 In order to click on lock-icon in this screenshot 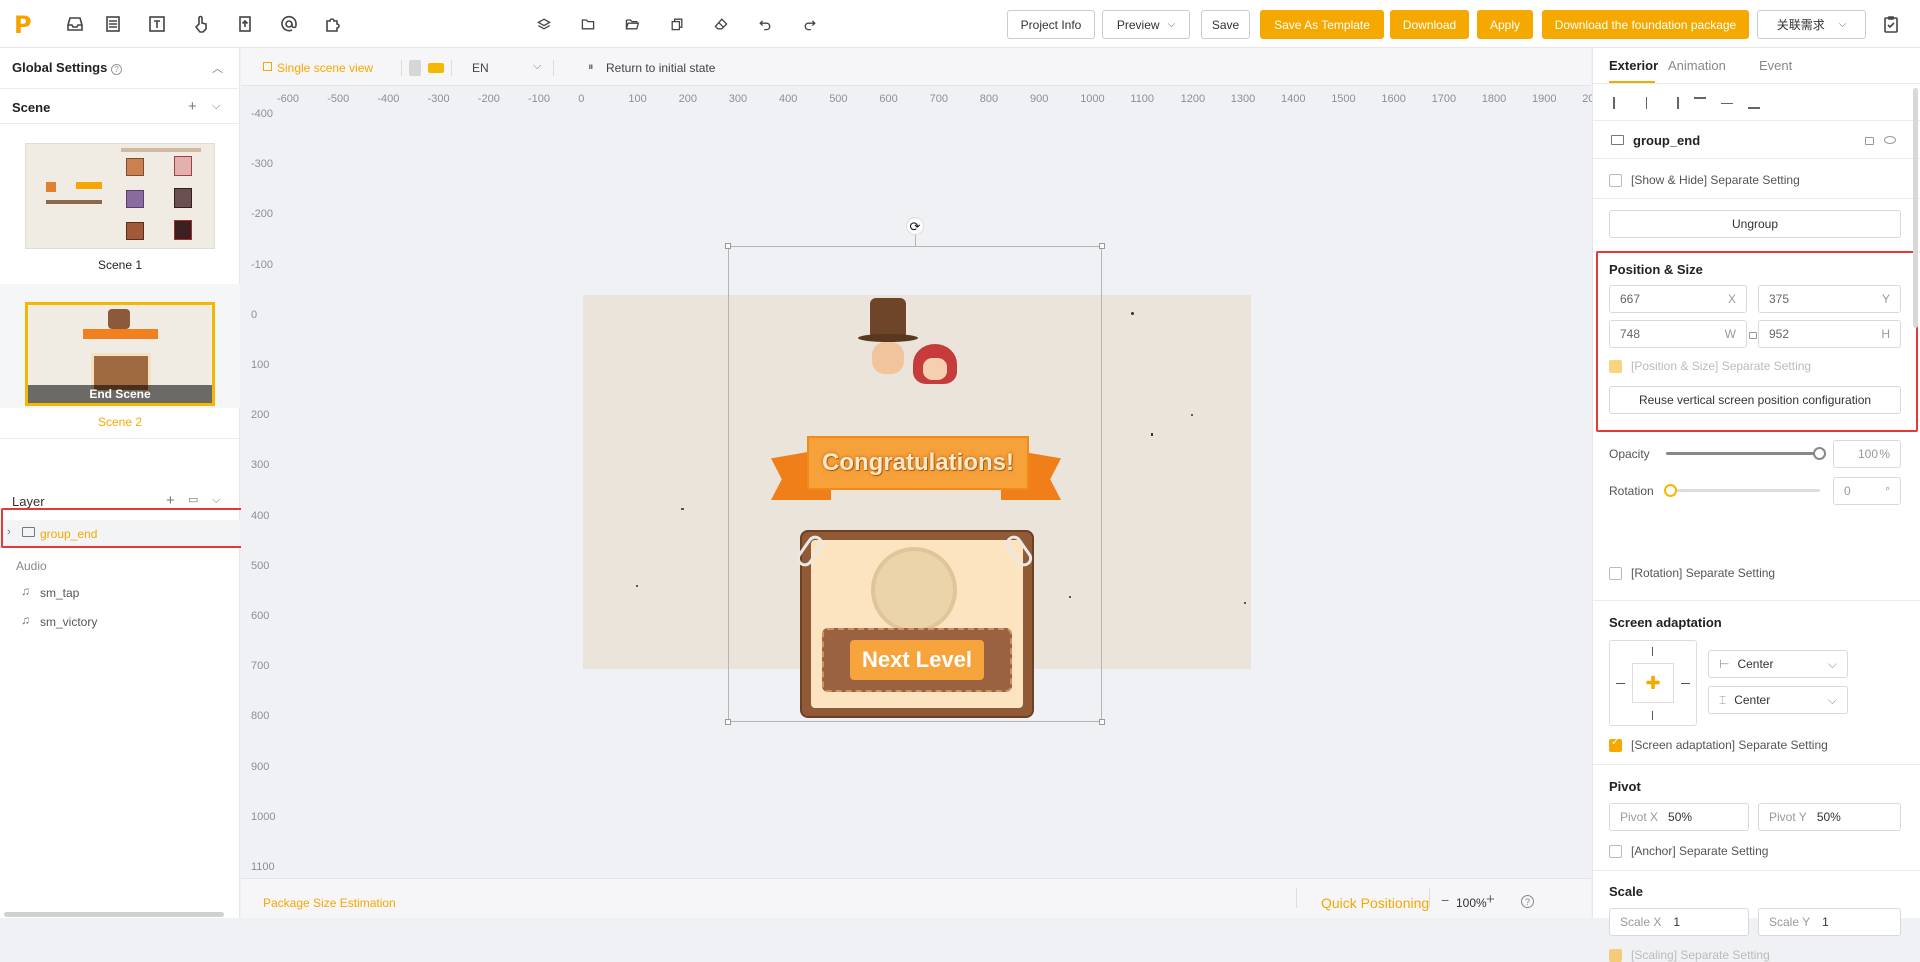, I will do `click(1869, 141)`.